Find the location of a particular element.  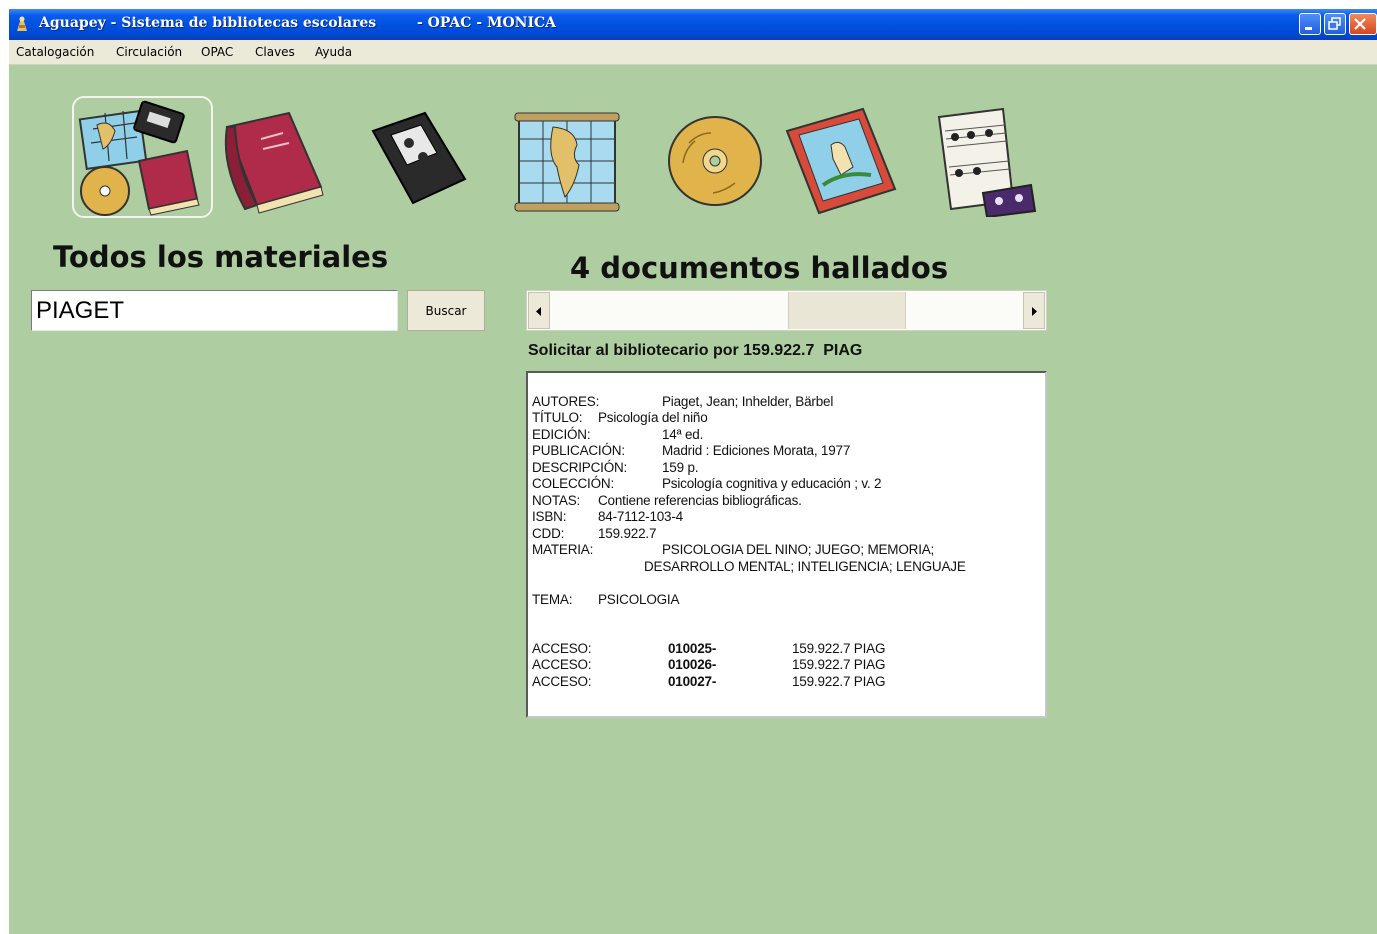

edicion-value: 14ª ed. is located at coordinates (683, 434).